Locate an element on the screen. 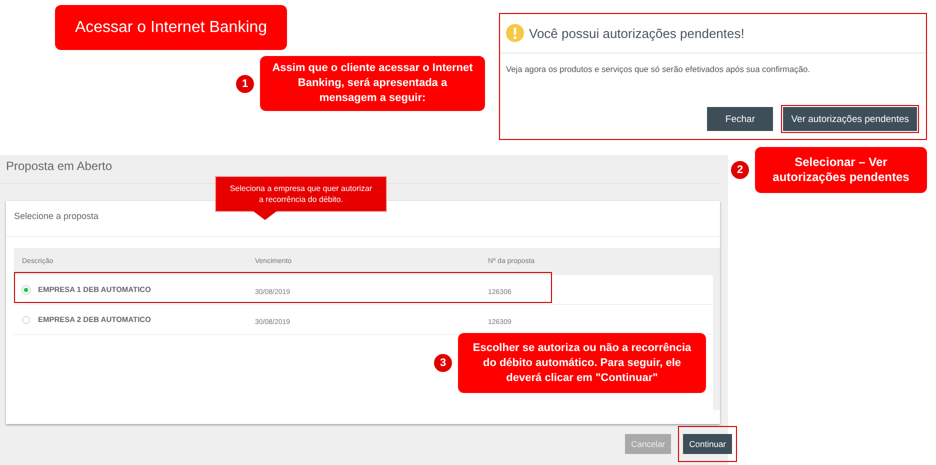 The height and width of the screenshot is (465, 936). dialog-button: Ver autorizações pendentes is located at coordinates (850, 119).